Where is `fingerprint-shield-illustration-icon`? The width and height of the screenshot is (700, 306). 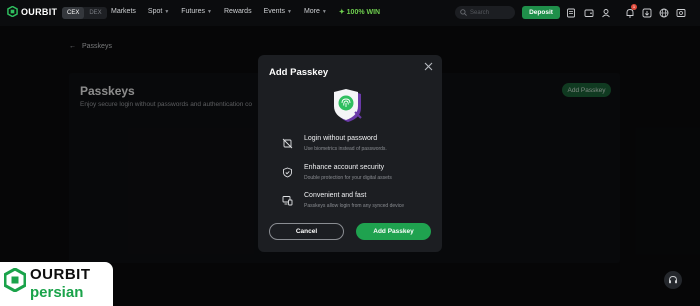 fingerprint-shield-illustration-icon is located at coordinates (348, 105).